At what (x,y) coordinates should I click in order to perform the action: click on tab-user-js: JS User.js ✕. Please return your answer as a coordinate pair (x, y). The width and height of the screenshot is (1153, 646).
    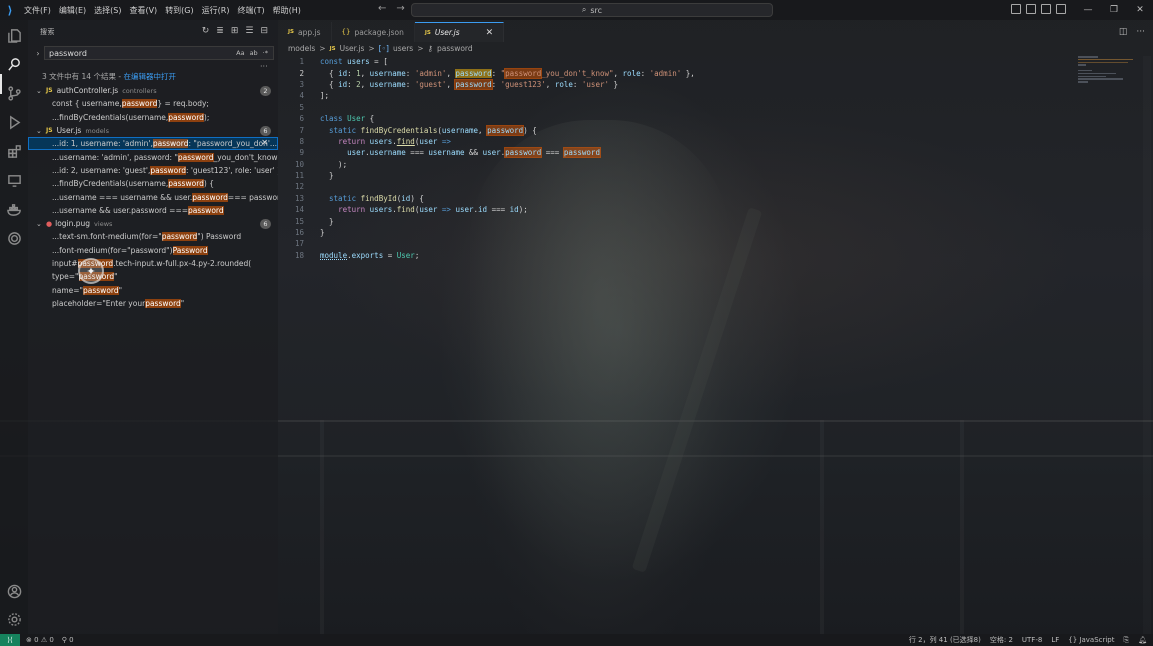
    Looking at the image, I should click on (459, 32).